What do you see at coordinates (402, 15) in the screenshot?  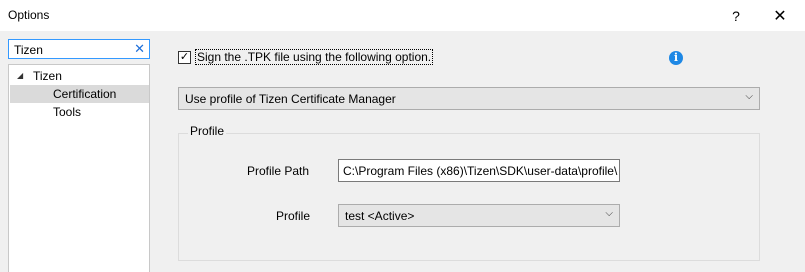 I see `title-bar: Options ? ✕` at bounding box center [402, 15].